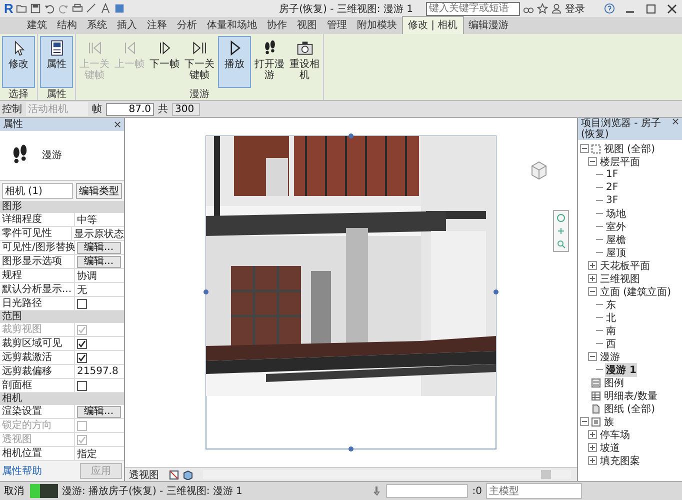  I want to click on ribbon-tab: 分析, so click(187, 25).